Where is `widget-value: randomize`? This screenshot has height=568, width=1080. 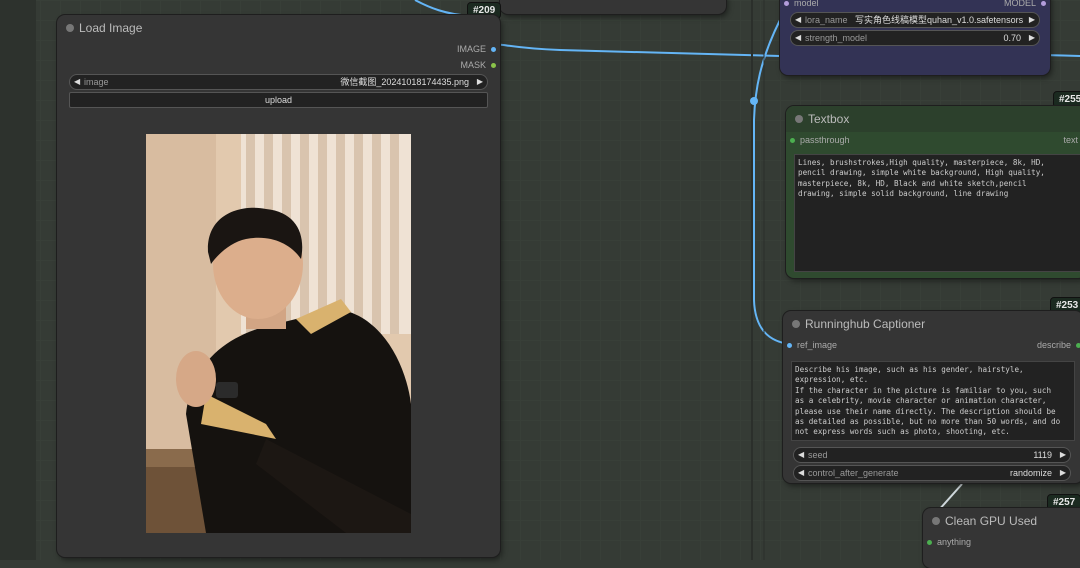
widget-value: randomize is located at coordinates (1030, 473).